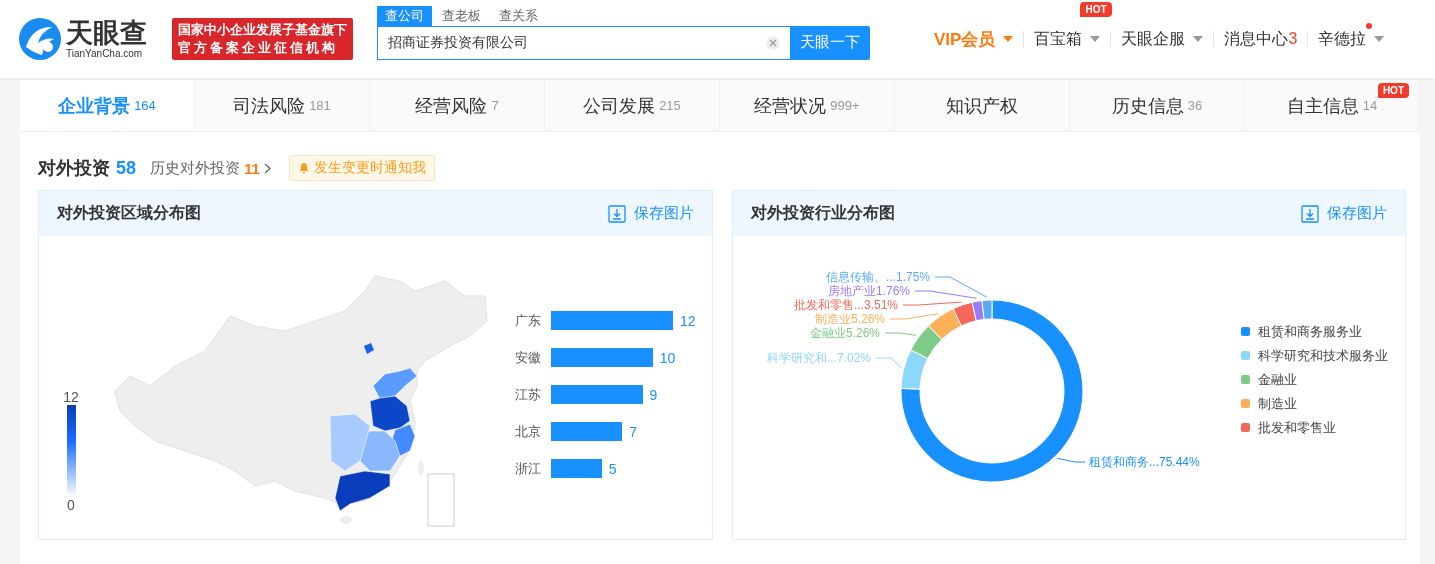 This screenshot has width=1435, height=564. What do you see at coordinates (528, 431) in the screenshot?
I see `bar-label: 北京` at bounding box center [528, 431].